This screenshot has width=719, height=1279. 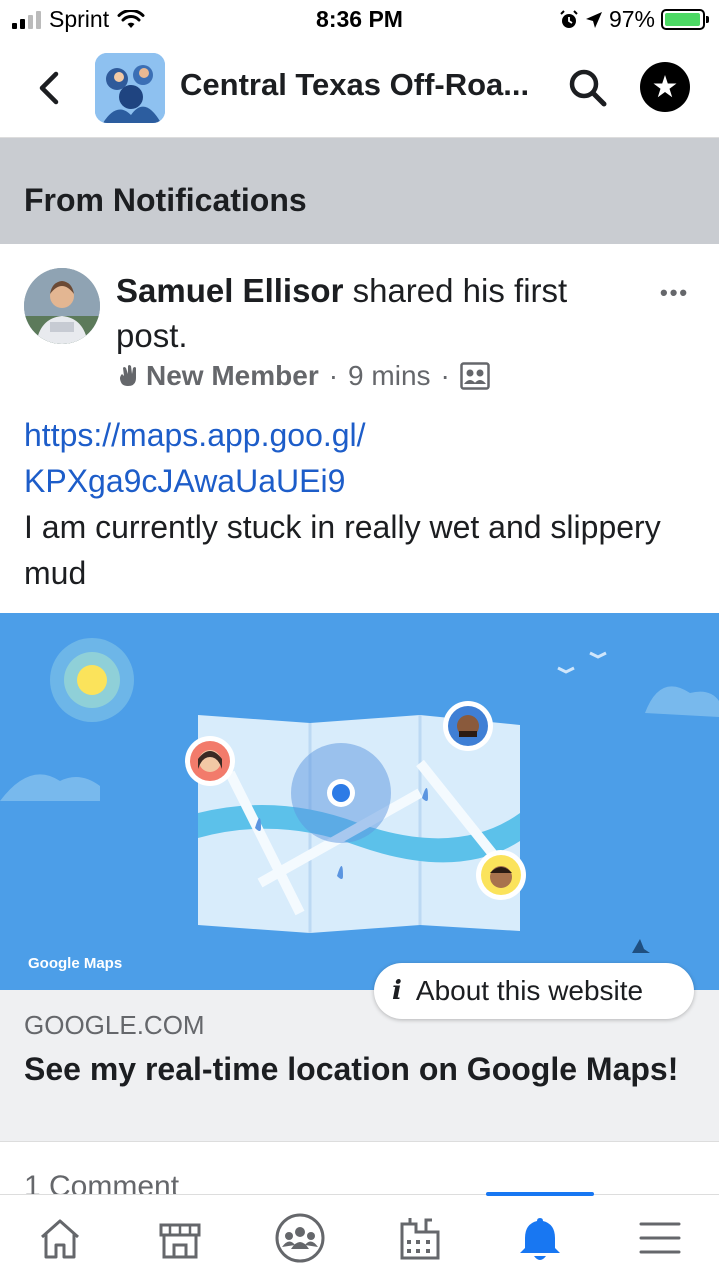 What do you see at coordinates (529, 990) in the screenshot?
I see `about-website-label: About this website` at bounding box center [529, 990].